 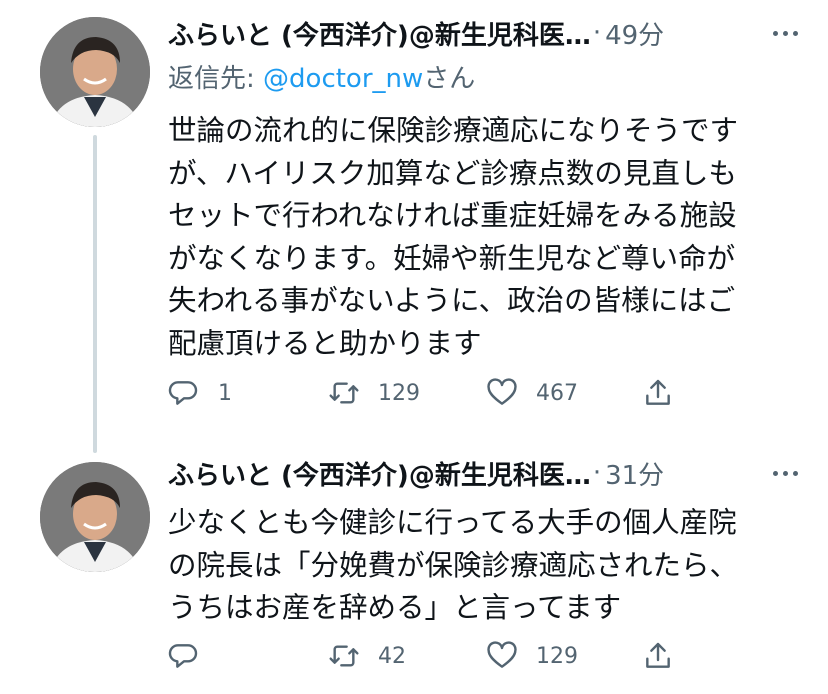 What do you see at coordinates (428, 393) in the screenshot?
I see `action-bar: 1 129 467` at bounding box center [428, 393].